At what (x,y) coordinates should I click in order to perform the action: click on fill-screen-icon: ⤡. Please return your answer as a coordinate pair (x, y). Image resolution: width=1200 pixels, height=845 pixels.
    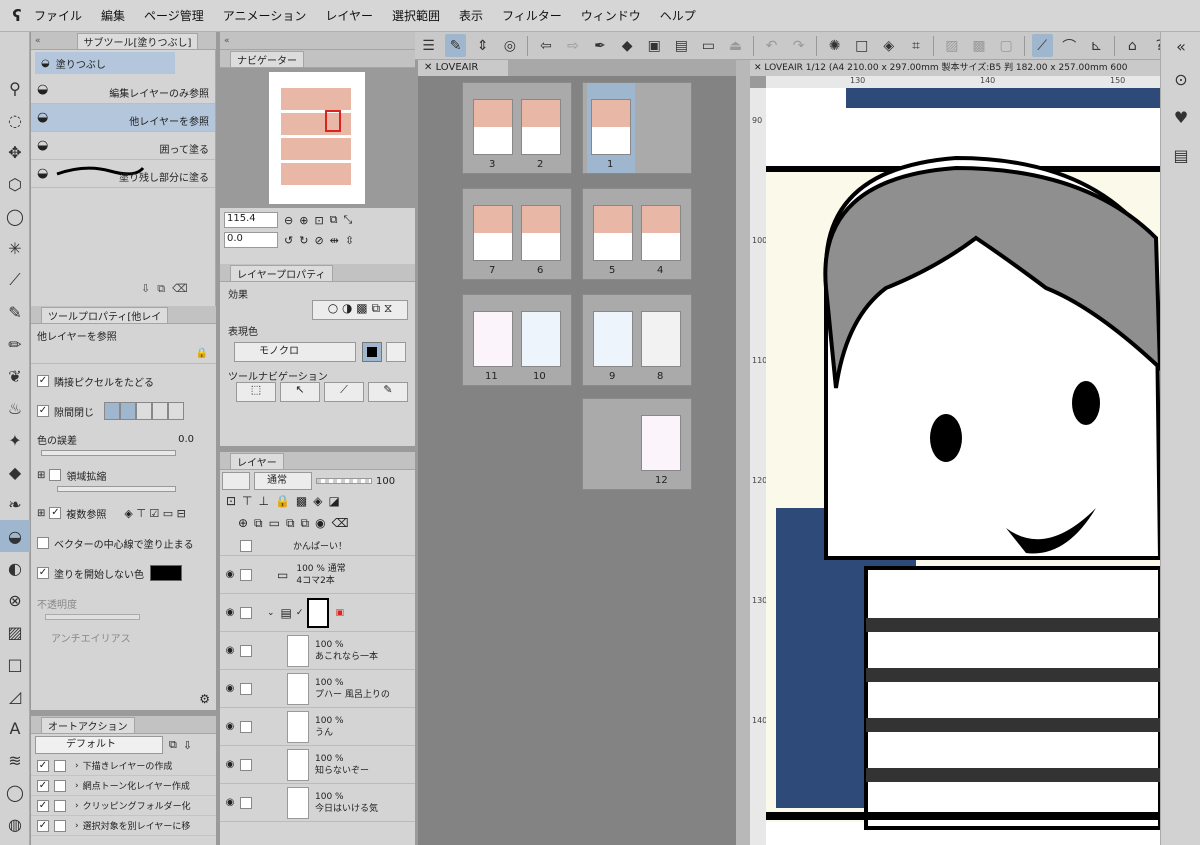
    Looking at the image, I should click on (348, 220).